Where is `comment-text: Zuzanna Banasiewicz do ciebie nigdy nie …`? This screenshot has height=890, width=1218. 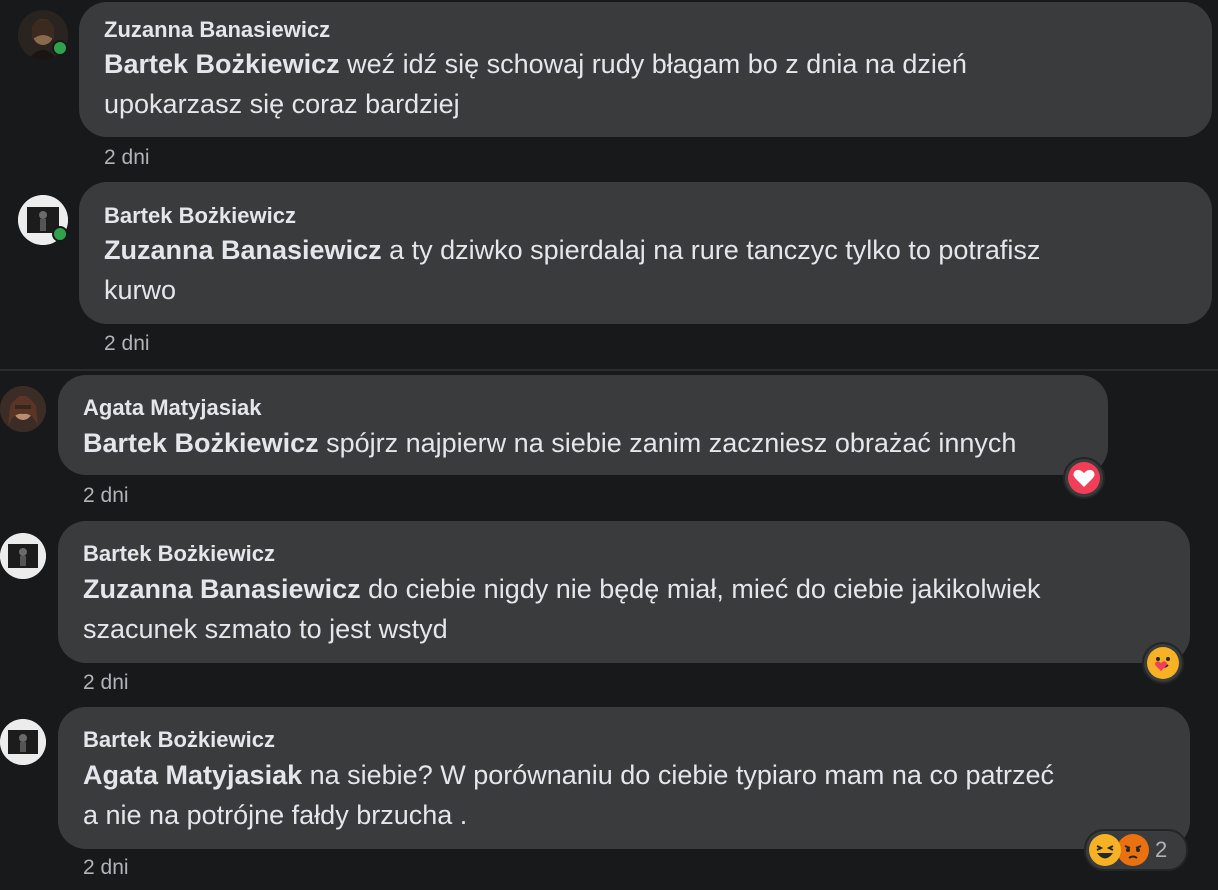
comment-text: Zuzanna Banasiewicz do ciebie nigdy nie … is located at coordinates (562, 609).